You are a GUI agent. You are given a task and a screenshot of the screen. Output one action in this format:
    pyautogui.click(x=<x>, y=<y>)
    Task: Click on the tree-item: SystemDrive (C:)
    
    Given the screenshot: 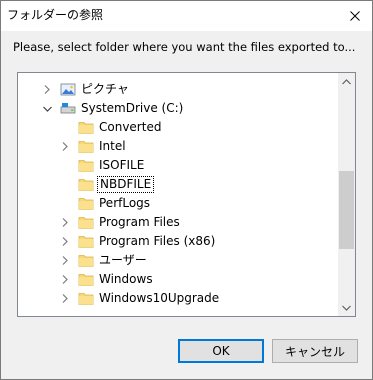 What is the action you would take?
    pyautogui.click(x=178, y=108)
    